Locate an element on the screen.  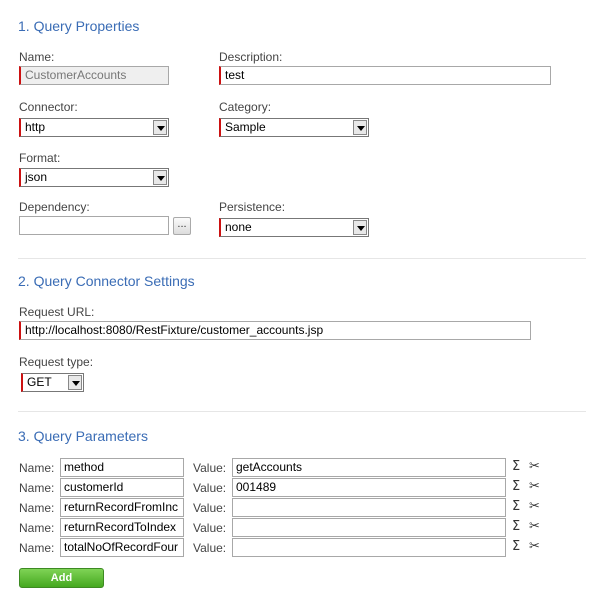
description-field: test is located at coordinates (385, 75).